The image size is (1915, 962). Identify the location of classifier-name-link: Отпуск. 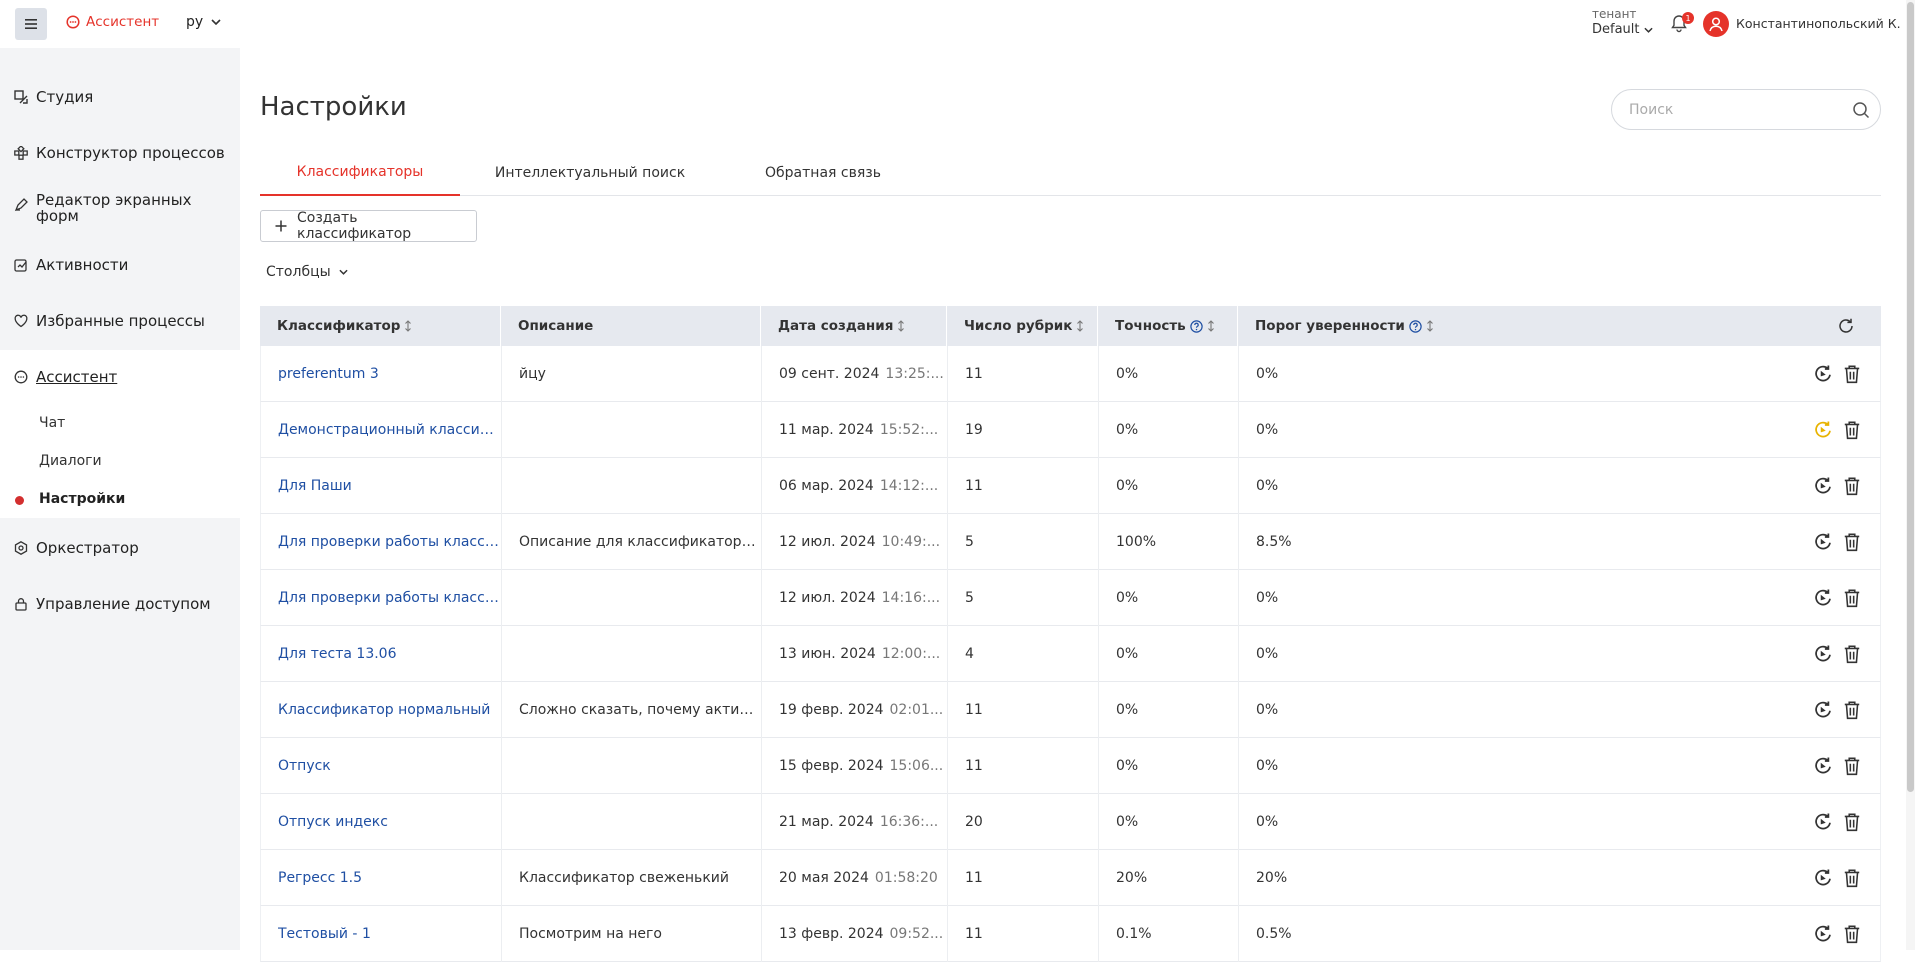
(381, 766).